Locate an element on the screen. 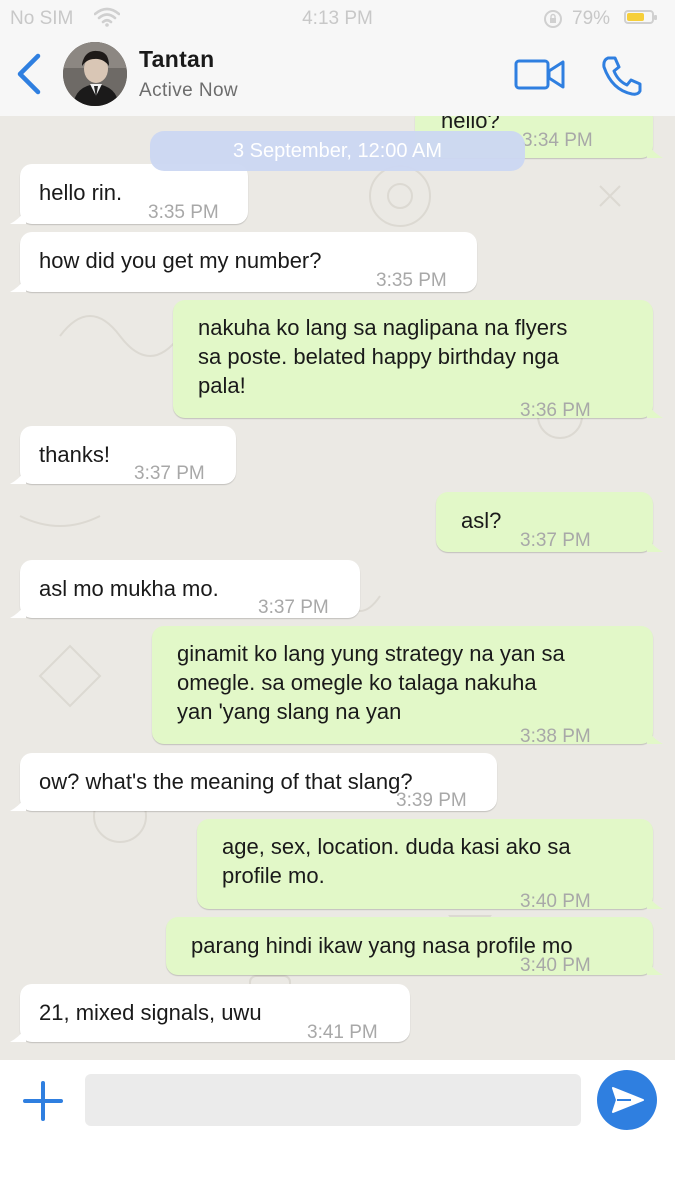  battery-cap is located at coordinates (655, 17).